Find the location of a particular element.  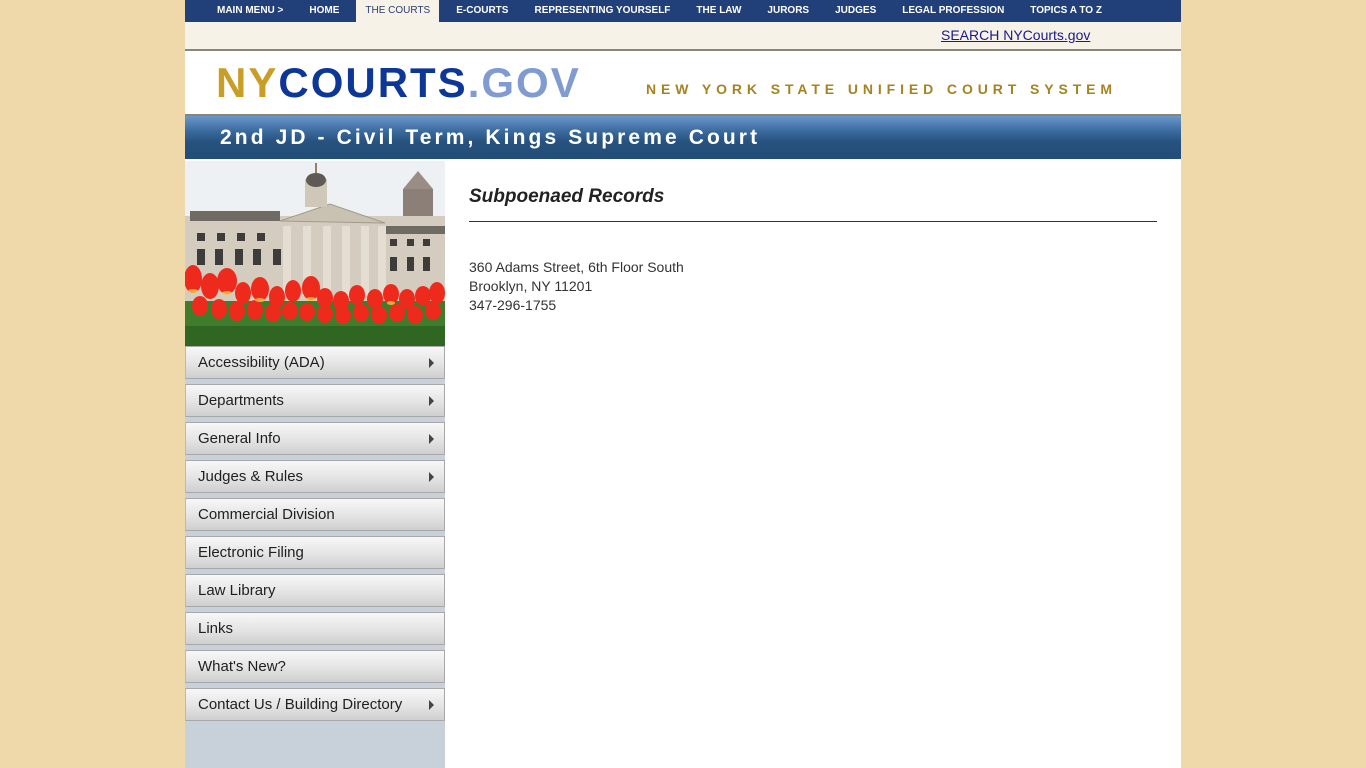

sidebar-item-label: Commercial Division is located at coordinates (266, 514).